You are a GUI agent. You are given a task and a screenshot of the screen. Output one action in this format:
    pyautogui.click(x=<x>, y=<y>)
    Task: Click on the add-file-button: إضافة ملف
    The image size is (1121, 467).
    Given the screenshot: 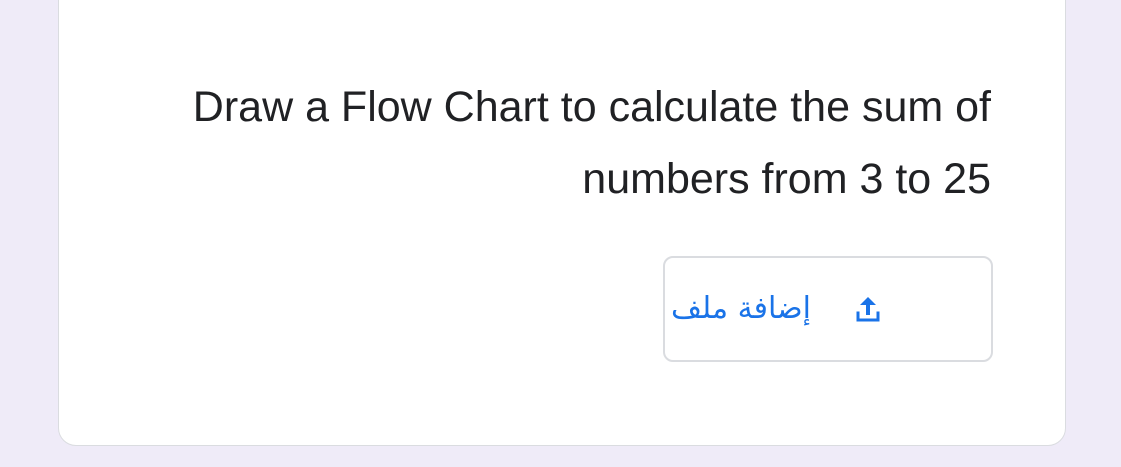 What is the action you would take?
    pyautogui.click(x=828, y=309)
    